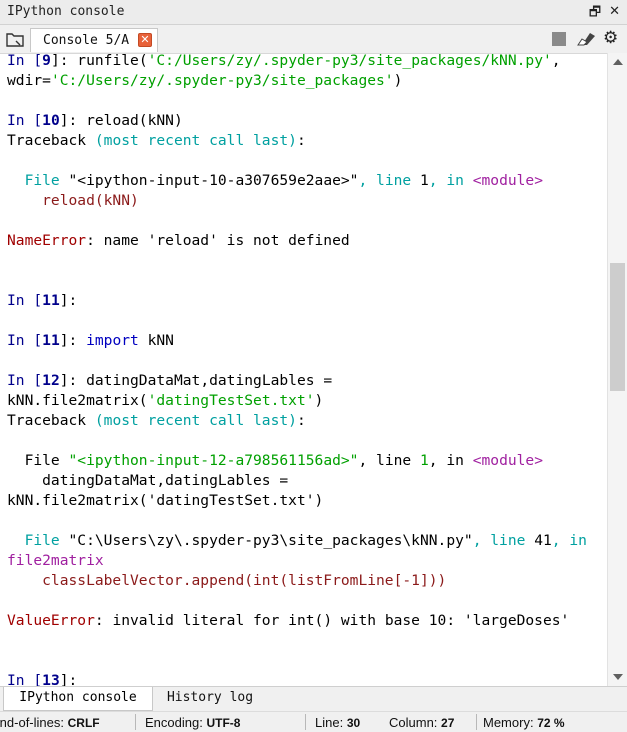 Image resolution: width=627 pixels, height=732 pixels. I want to click on scroll-down-arrow-icon, so click(618, 677).